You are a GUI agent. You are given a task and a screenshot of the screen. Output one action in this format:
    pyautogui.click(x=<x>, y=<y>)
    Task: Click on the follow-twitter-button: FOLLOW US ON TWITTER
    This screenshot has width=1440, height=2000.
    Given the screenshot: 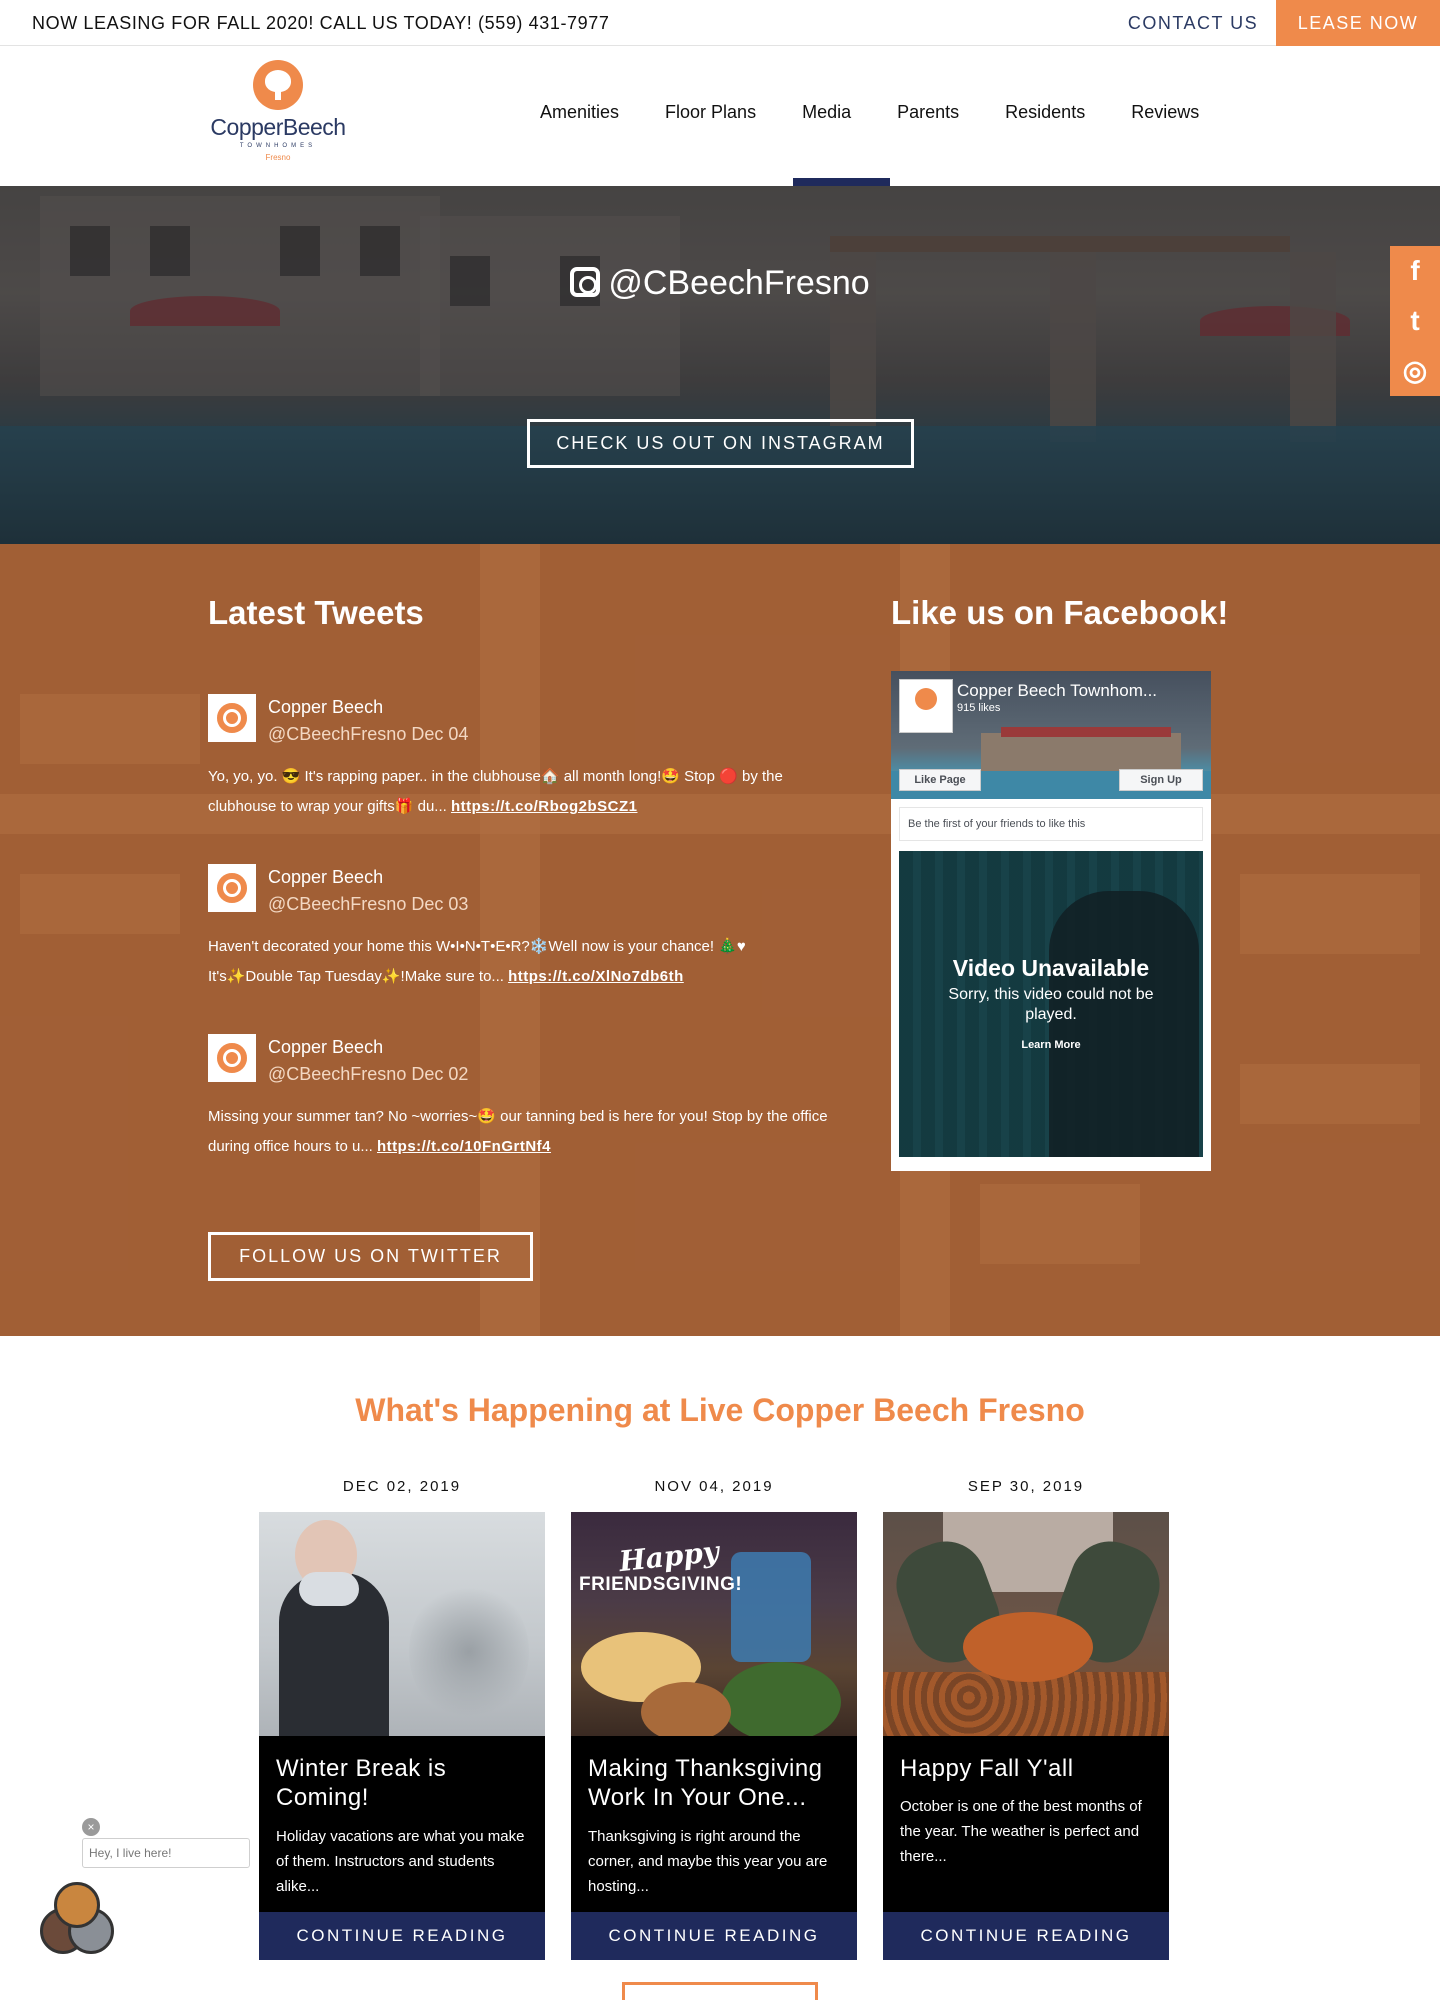 What is the action you would take?
    pyautogui.click(x=370, y=1256)
    